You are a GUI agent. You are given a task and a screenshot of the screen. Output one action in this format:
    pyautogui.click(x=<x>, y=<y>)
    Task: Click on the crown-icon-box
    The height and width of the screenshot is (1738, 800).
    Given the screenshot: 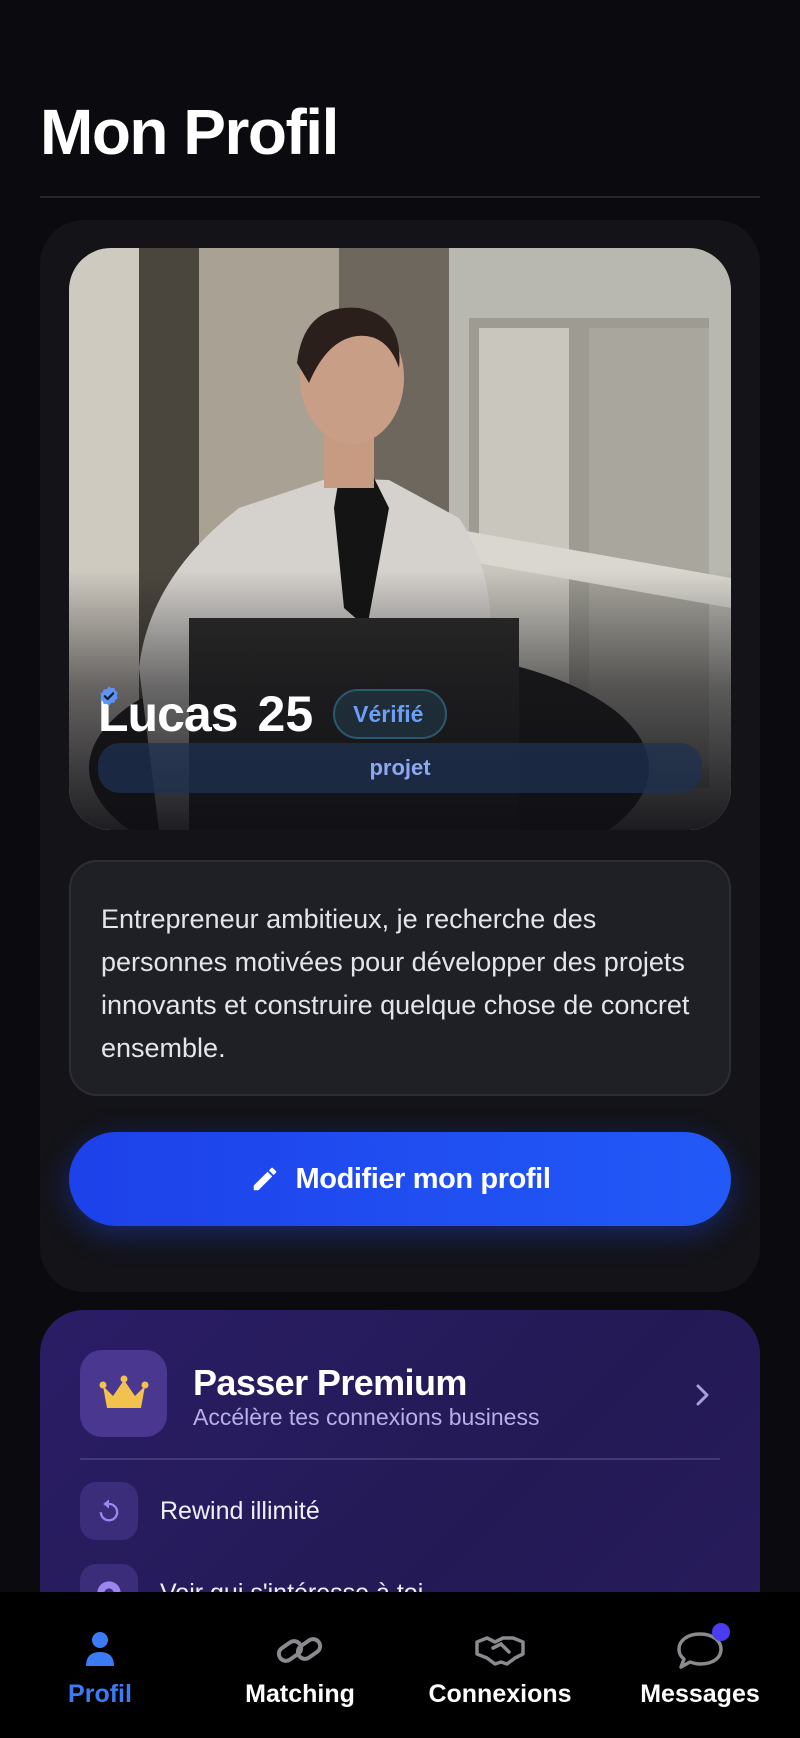 What is the action you would take?
    pyautogui.click(x=123, y=1393)
    